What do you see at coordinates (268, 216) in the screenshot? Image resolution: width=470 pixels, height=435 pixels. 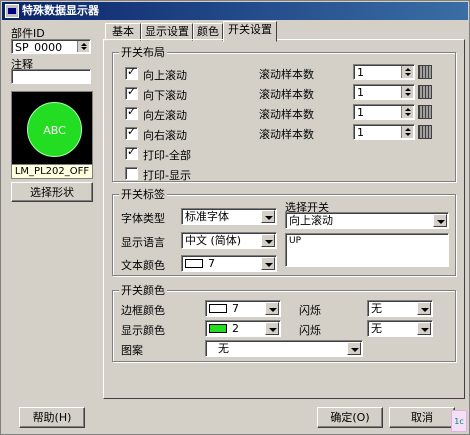 I see `font-type-dropdown-arrow` at bounding box center [268, 216].